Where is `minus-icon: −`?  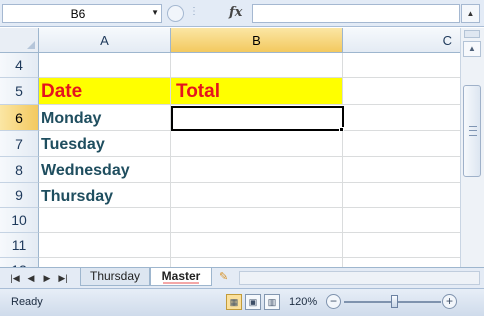
minus-icon: − is located at coordinates (333, 301).